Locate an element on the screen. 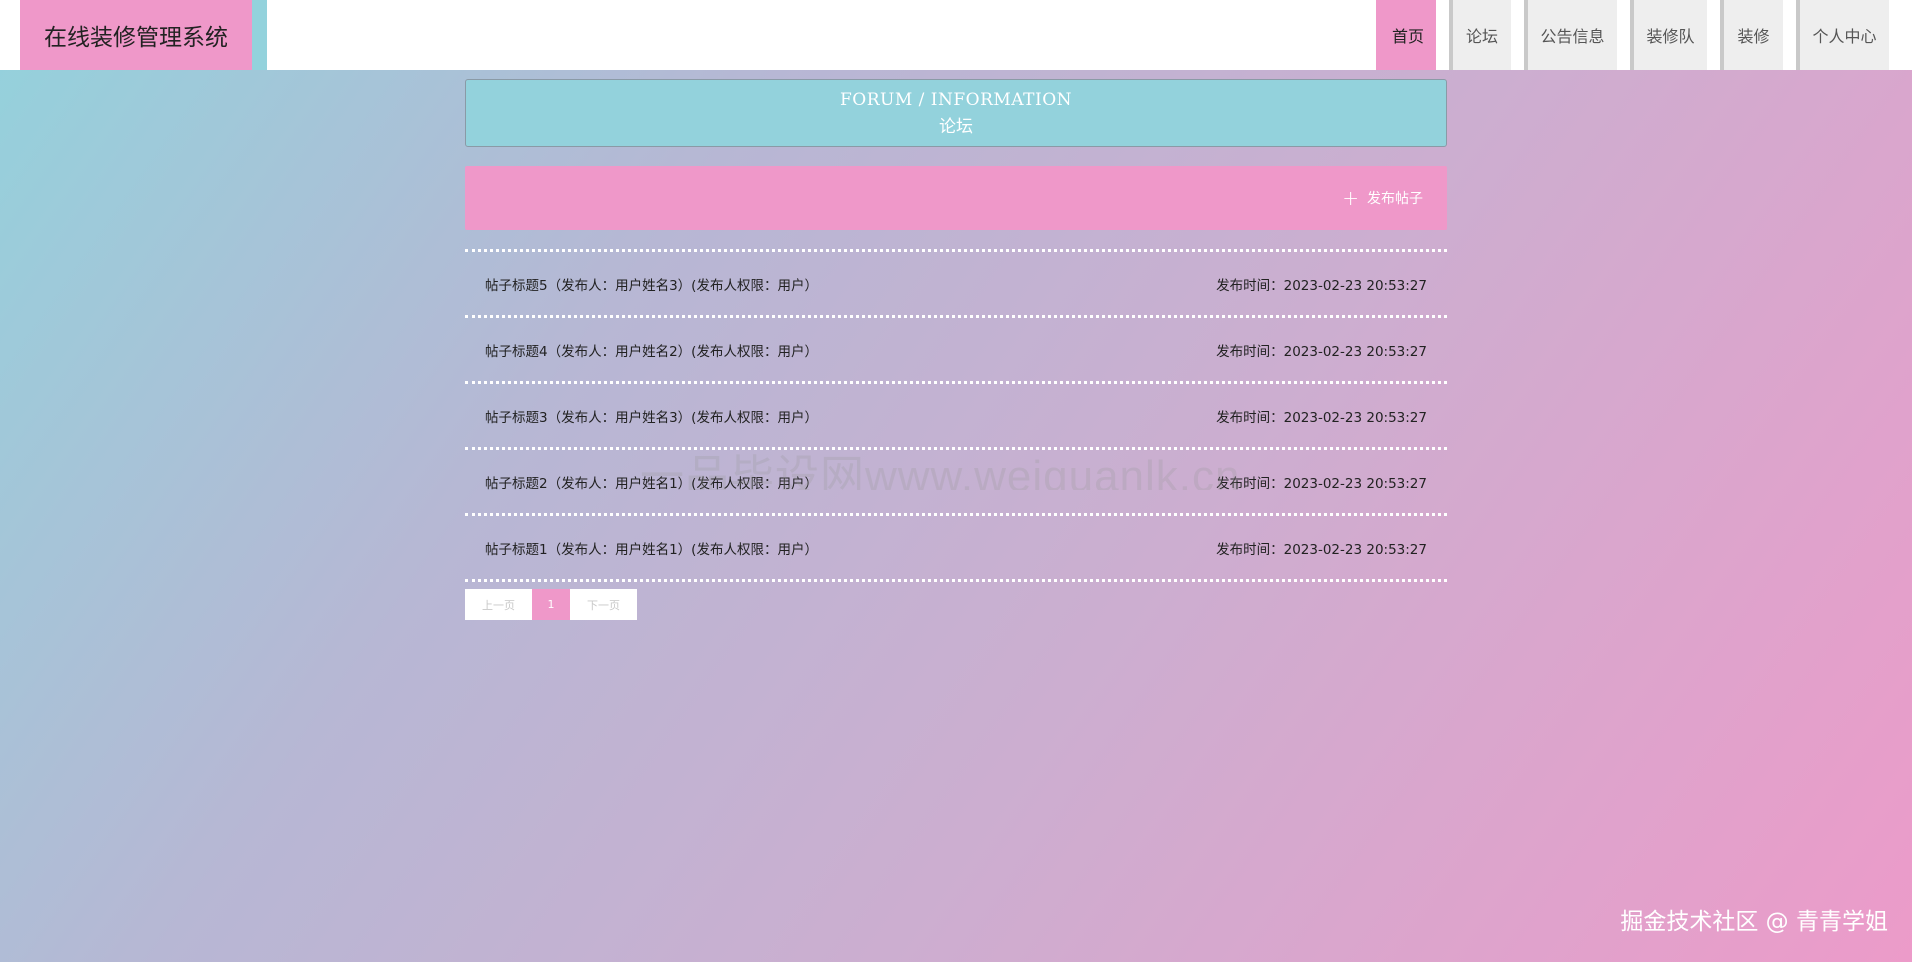 This screenshot has height=962, width=1912. publish-post-button: + 发布帖子 is located at coordinates (1382, 198).